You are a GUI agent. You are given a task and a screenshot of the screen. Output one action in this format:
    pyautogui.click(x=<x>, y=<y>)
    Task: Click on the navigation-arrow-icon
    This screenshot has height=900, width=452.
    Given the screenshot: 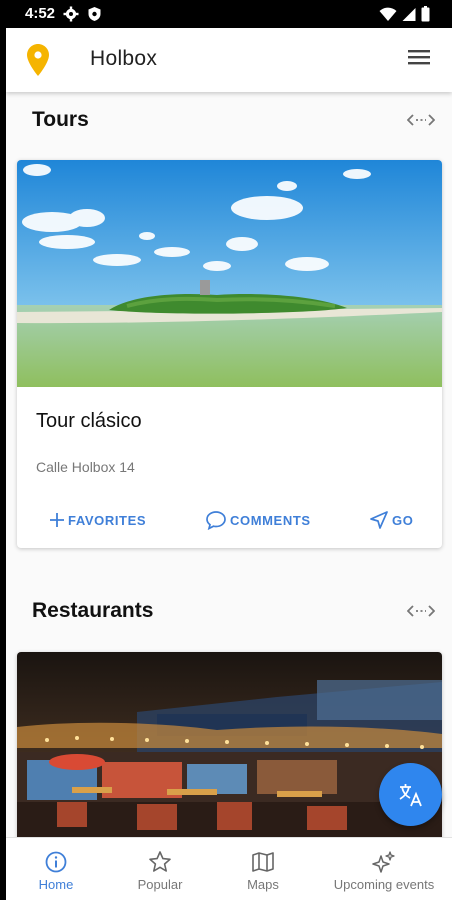 What is the action you would take?
    pyautogui.click(x=379, y=520)
    